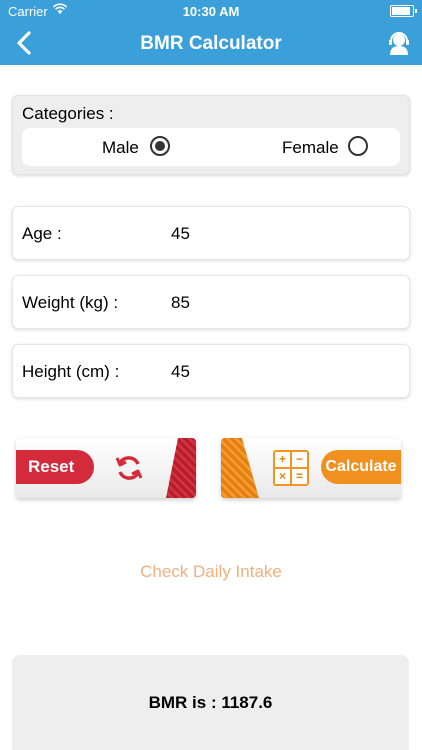 The image size is (422, 750). I want to click on result-panel: BMR is : 1187.6, so click(210, 702).